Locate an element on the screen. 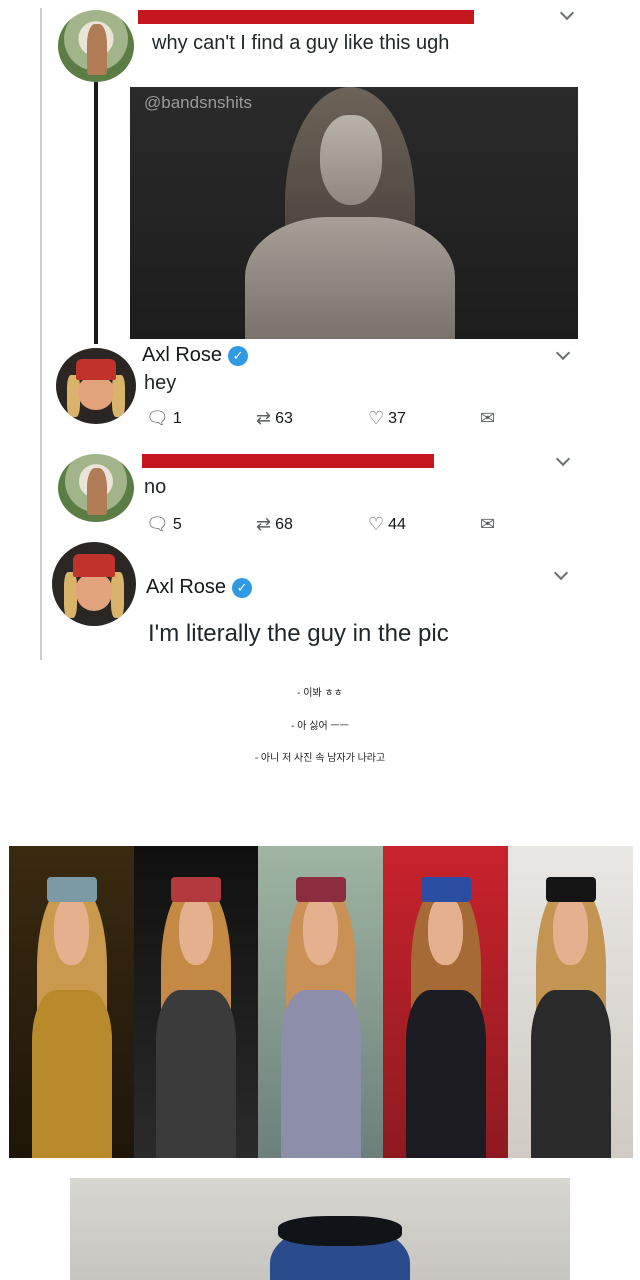  thread-connector is located at coordinates (96, 213).